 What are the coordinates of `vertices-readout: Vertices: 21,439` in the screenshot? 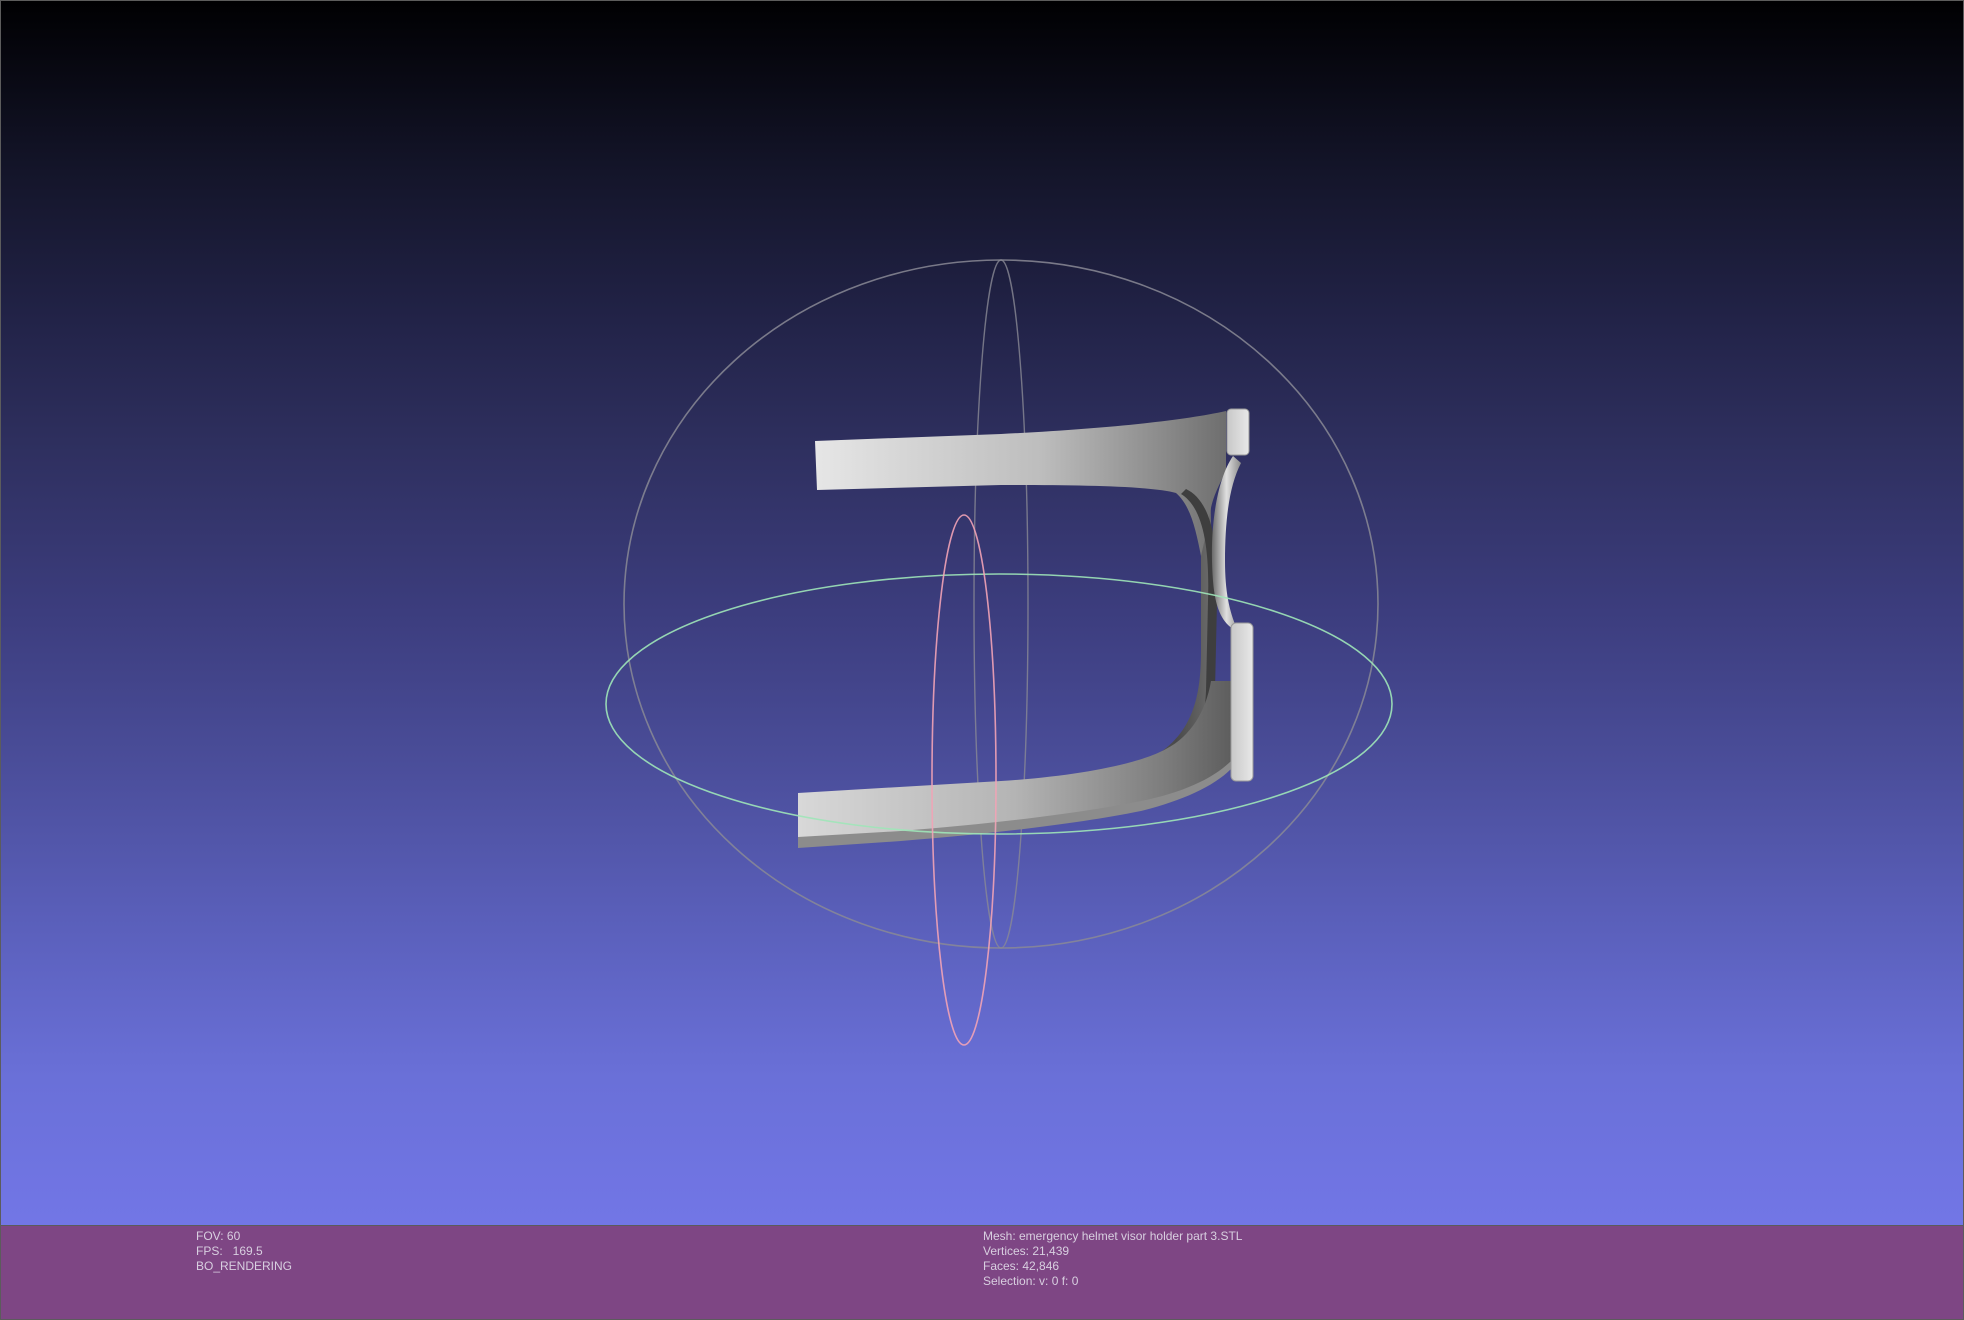 It's located at (1026, 1251).